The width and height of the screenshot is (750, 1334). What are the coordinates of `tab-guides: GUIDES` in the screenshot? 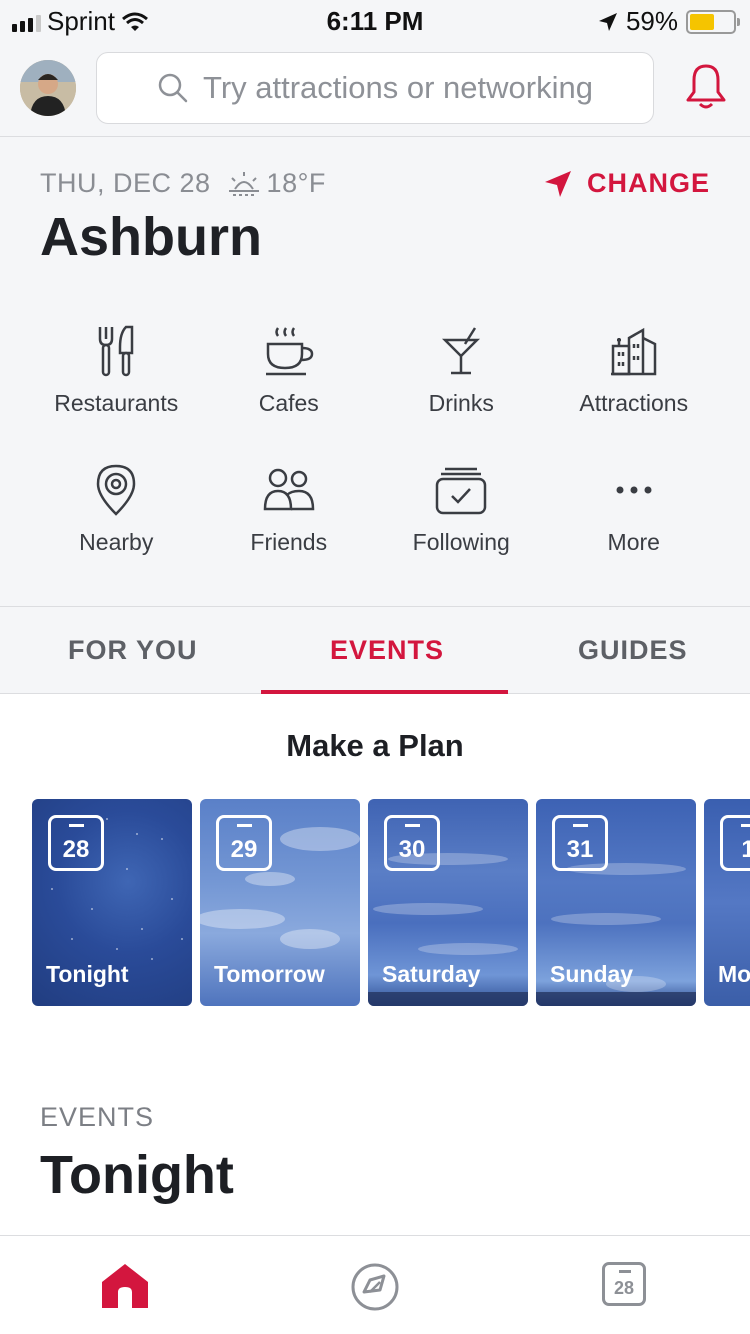 It's located at (633, 650).